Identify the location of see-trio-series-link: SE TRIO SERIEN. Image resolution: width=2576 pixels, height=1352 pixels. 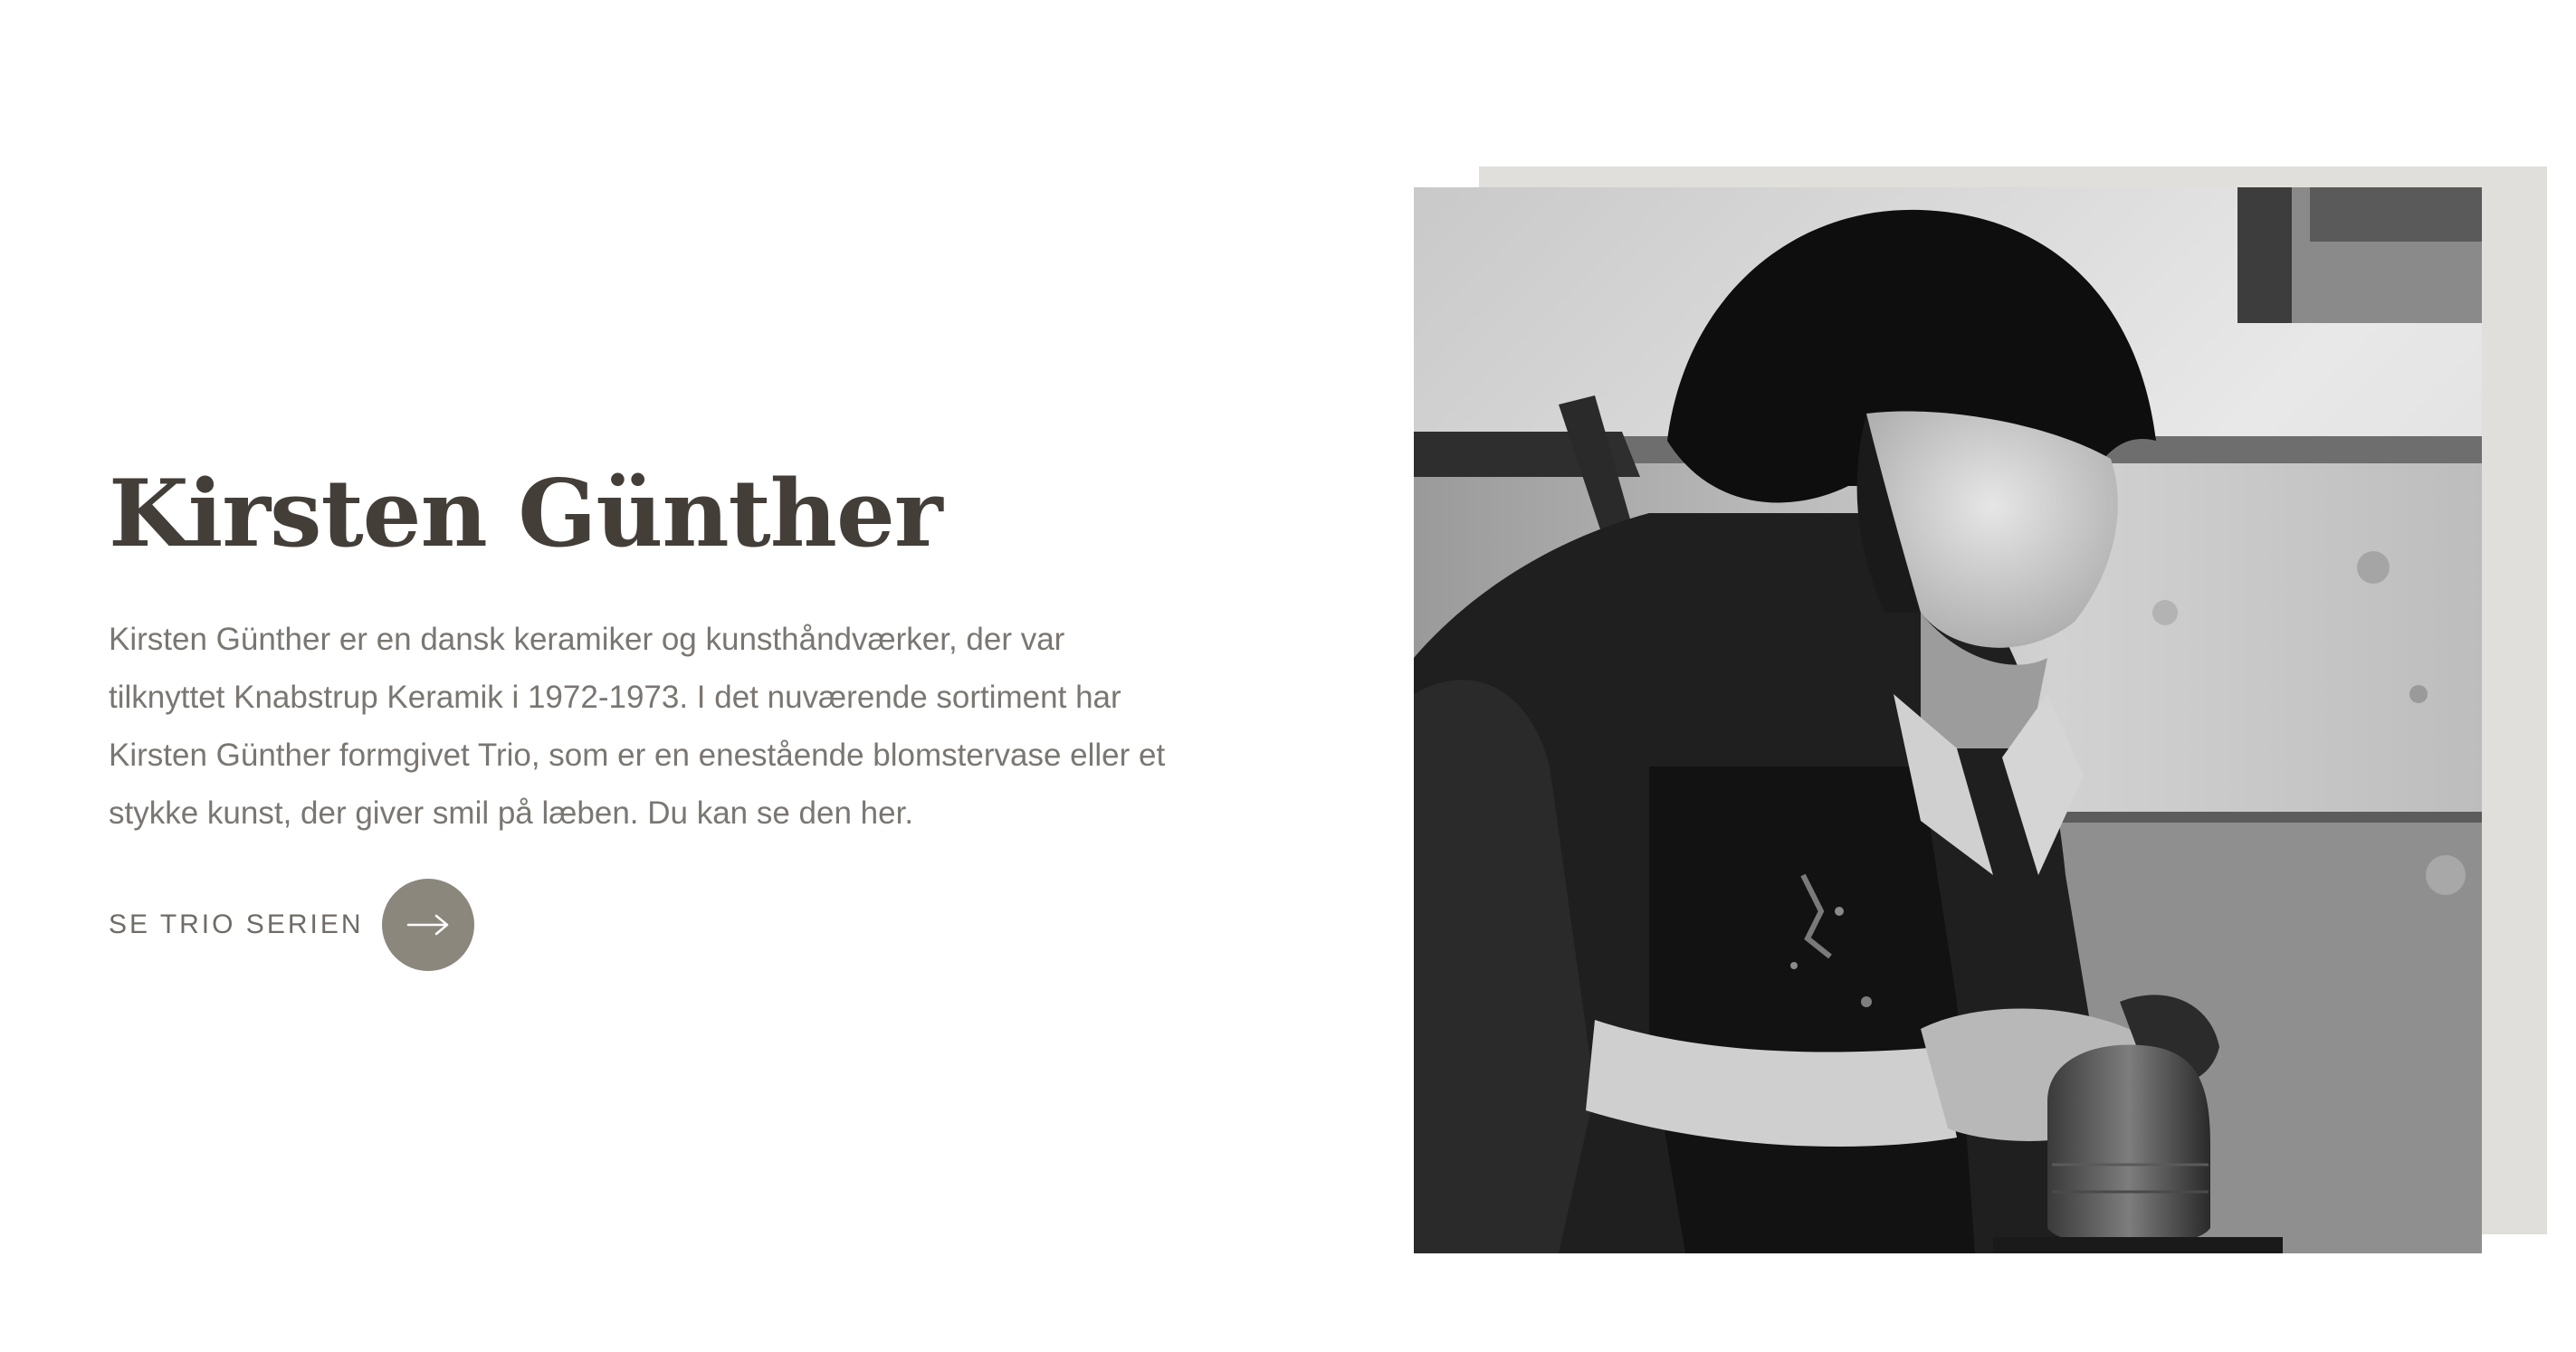
(291, 926).